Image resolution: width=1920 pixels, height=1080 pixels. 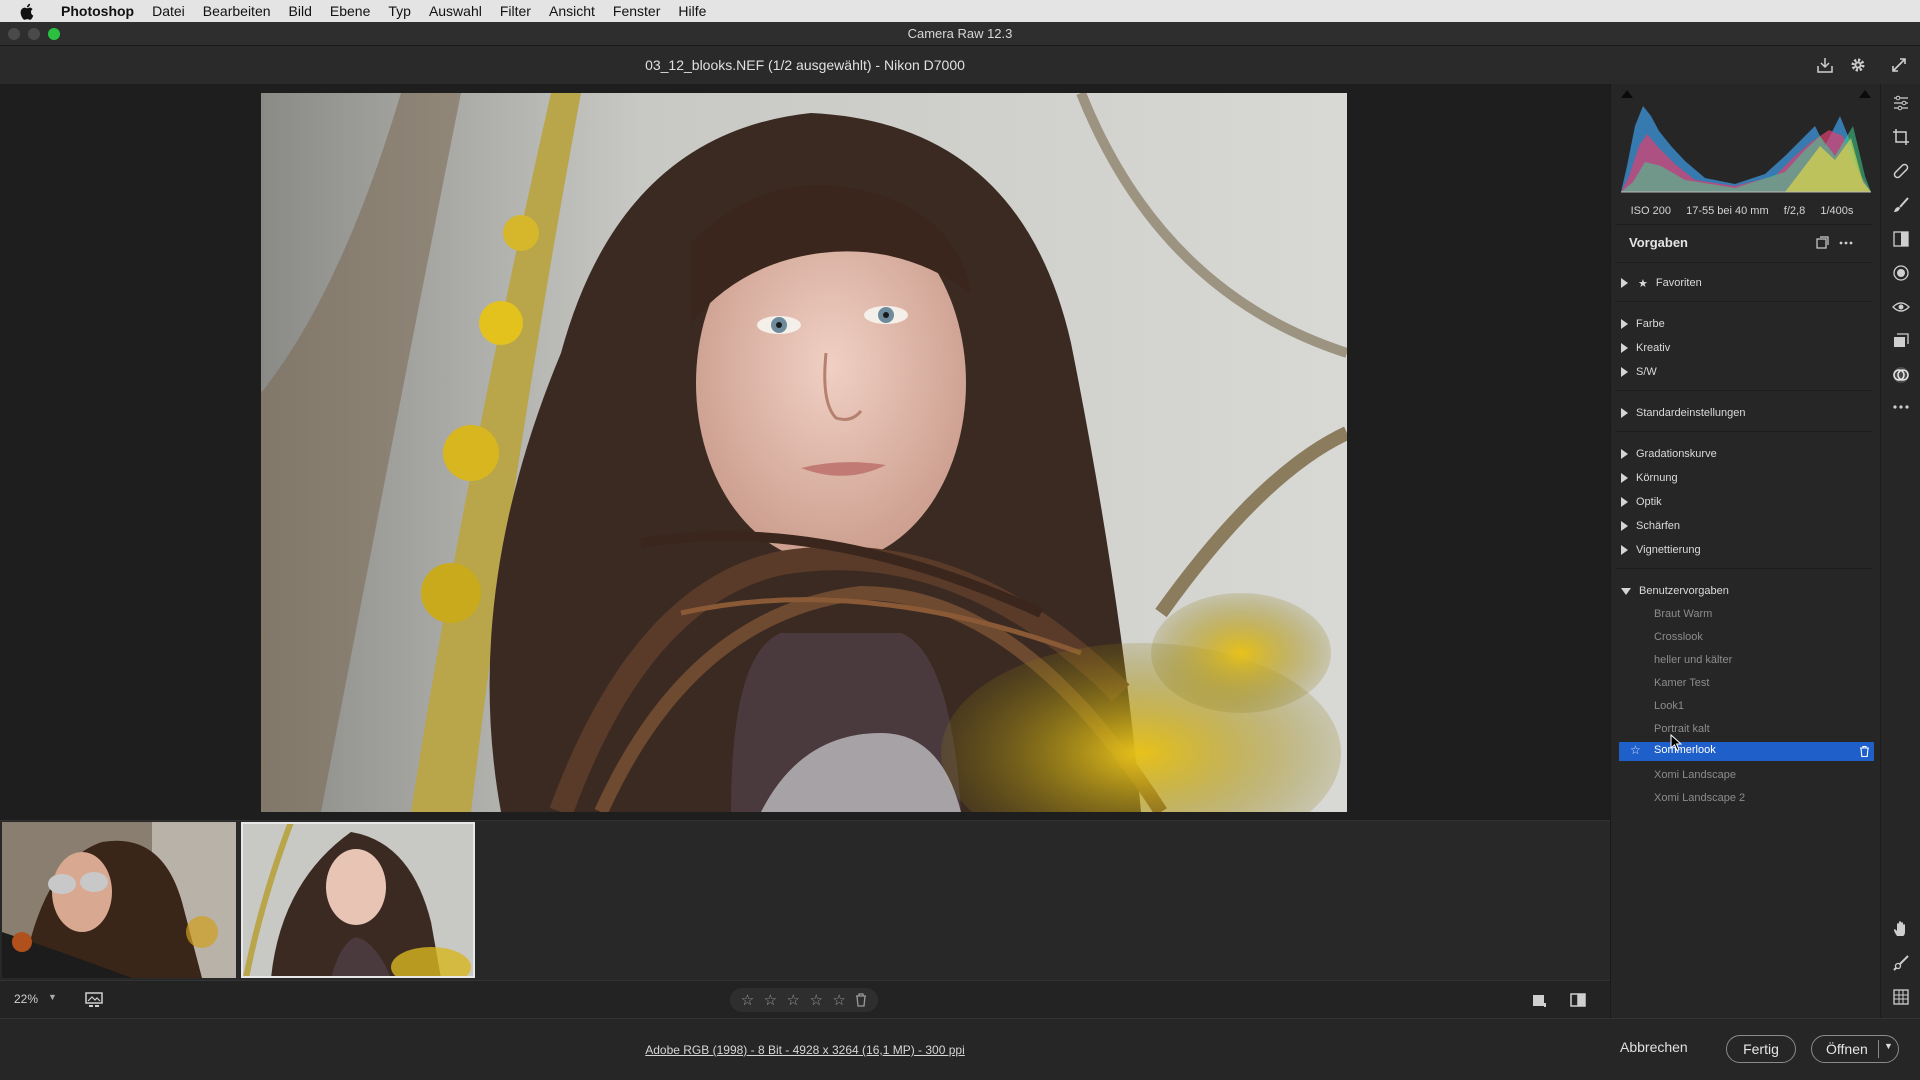 What do you see at coordinates (28, 11) in the screenshot?
I see `apple-icon` at bounding box center [28, 11].